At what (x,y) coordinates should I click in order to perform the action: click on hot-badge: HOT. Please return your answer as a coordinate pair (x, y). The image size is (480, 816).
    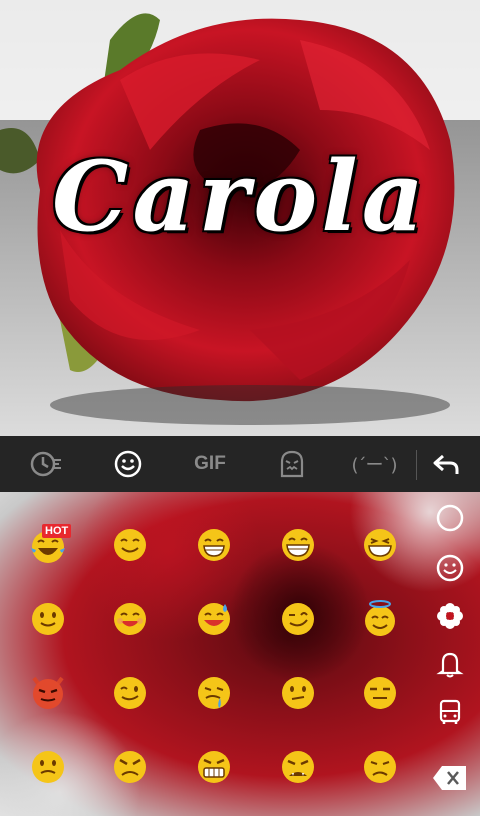
    Looking at the image, I should click on (57, 531).